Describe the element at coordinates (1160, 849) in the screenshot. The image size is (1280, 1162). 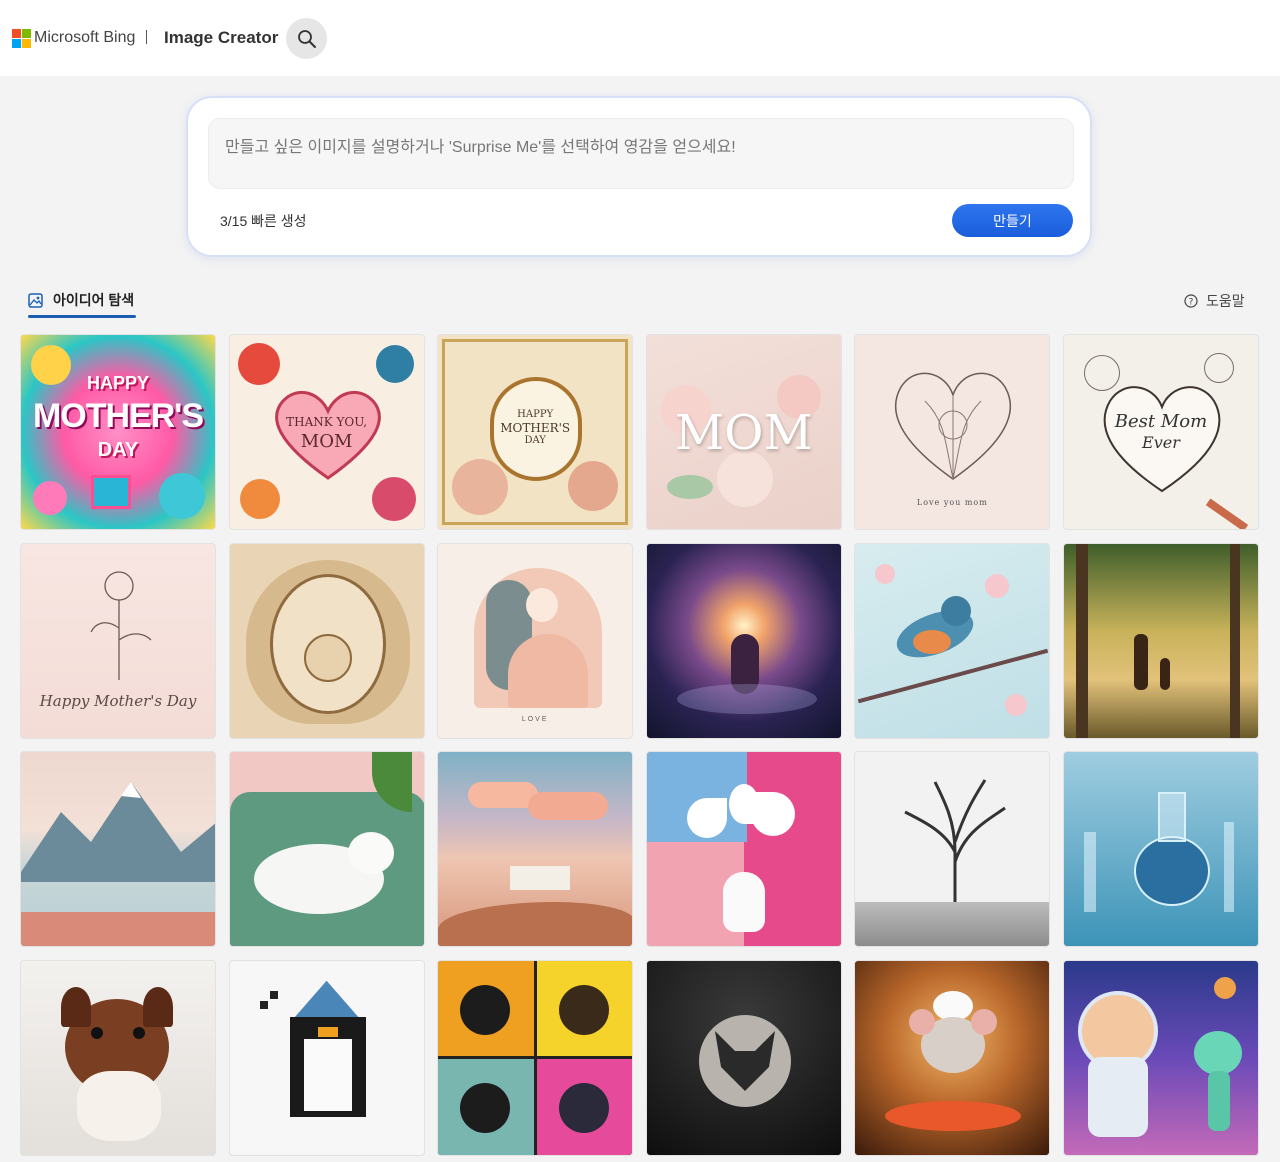
I see `tile-blue-flask` at that location.